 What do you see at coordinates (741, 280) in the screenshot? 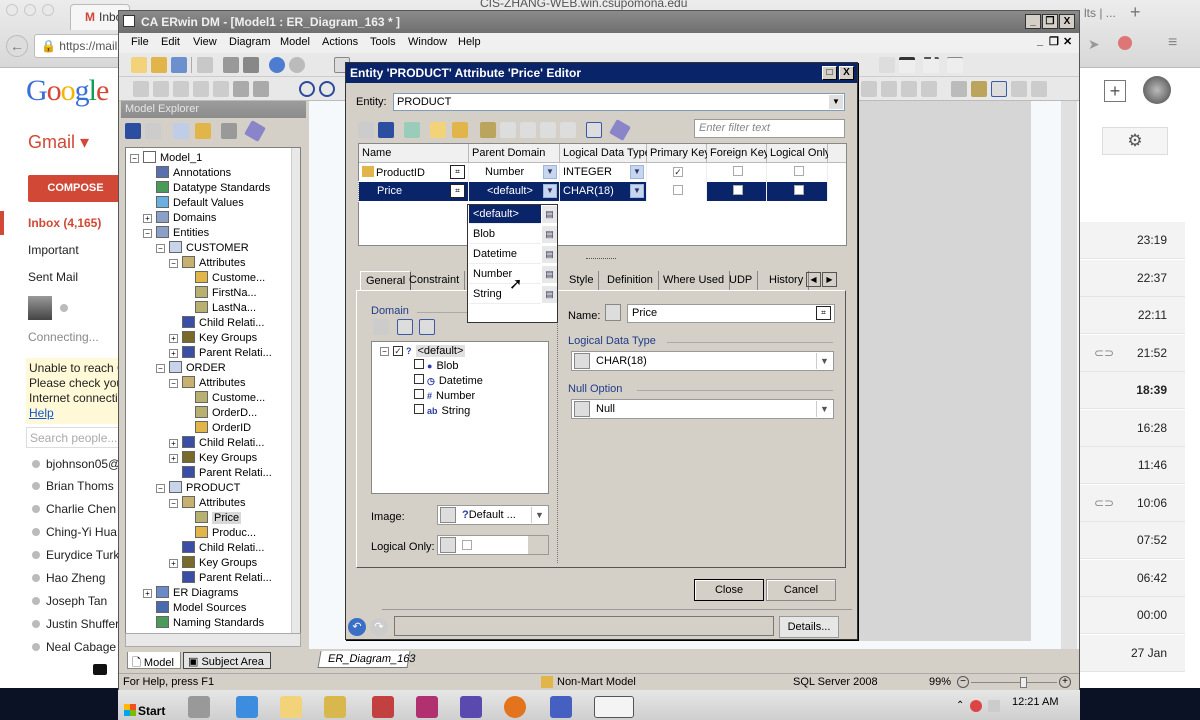
I see `tab-udp: UDP` at bounding box center [741, 280].